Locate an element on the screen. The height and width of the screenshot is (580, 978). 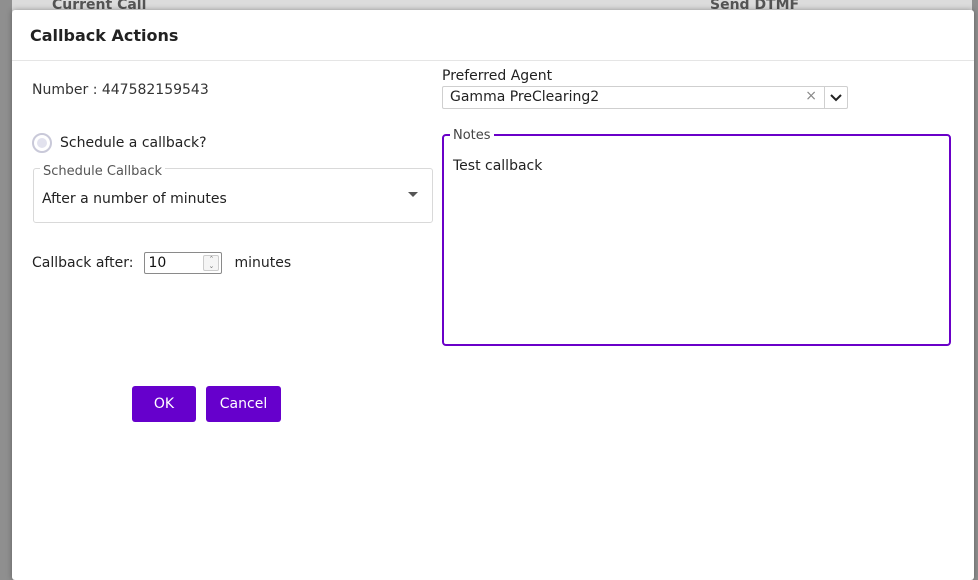
close-icon: × is located at coordinates (811, 96).